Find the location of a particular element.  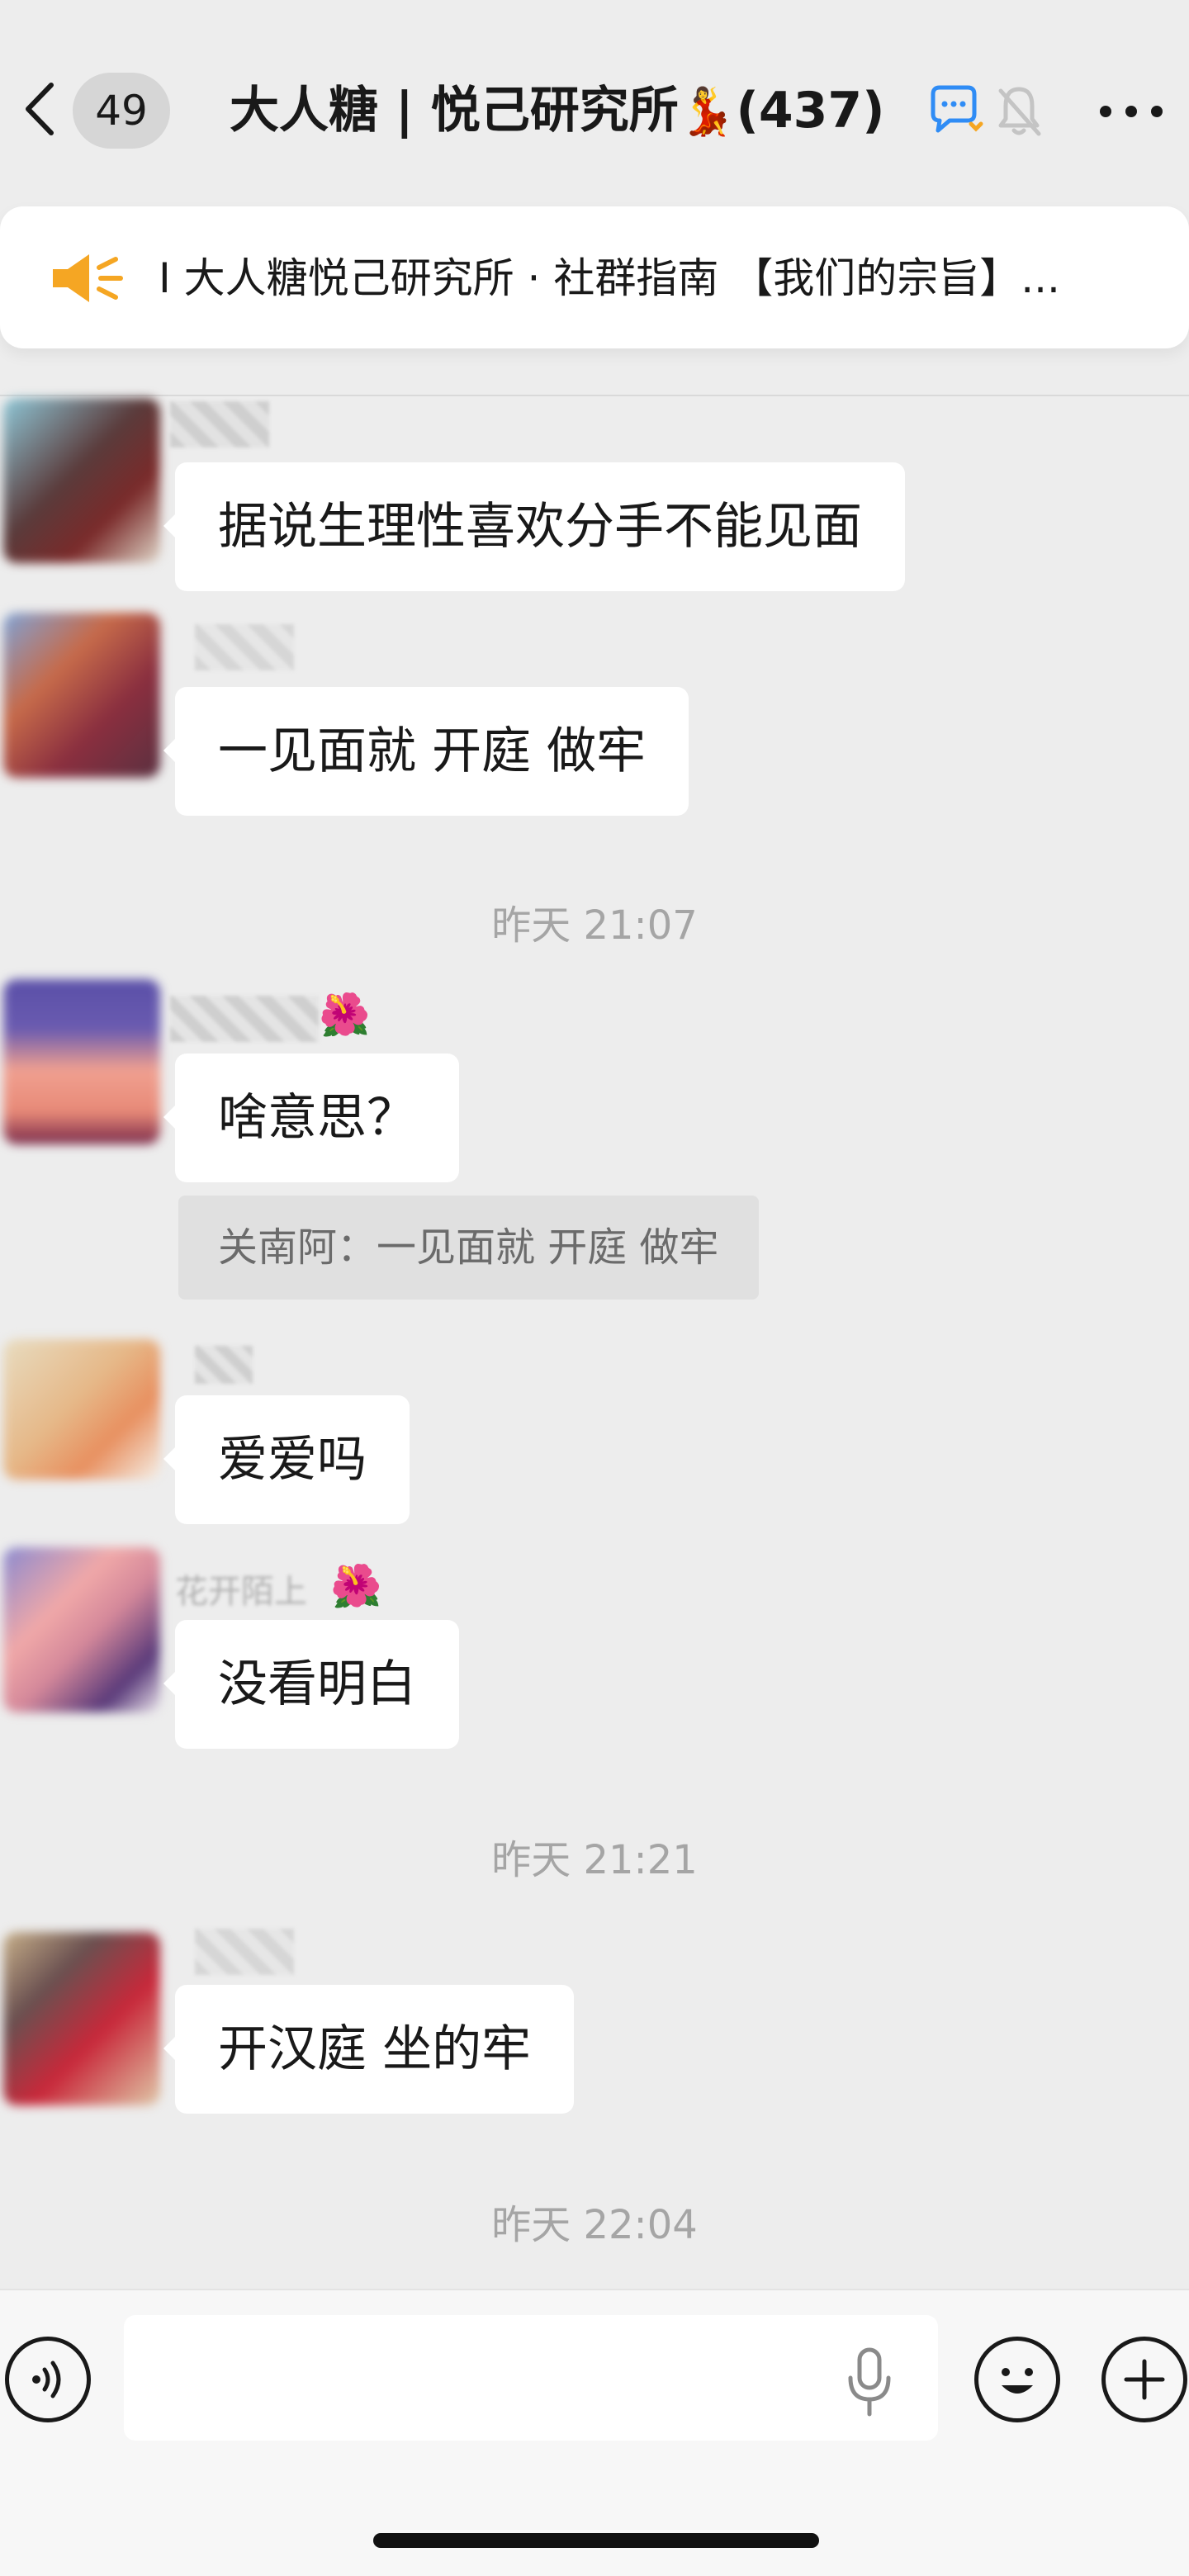

chat-bubble-icon is located at coordinates (954, 111).